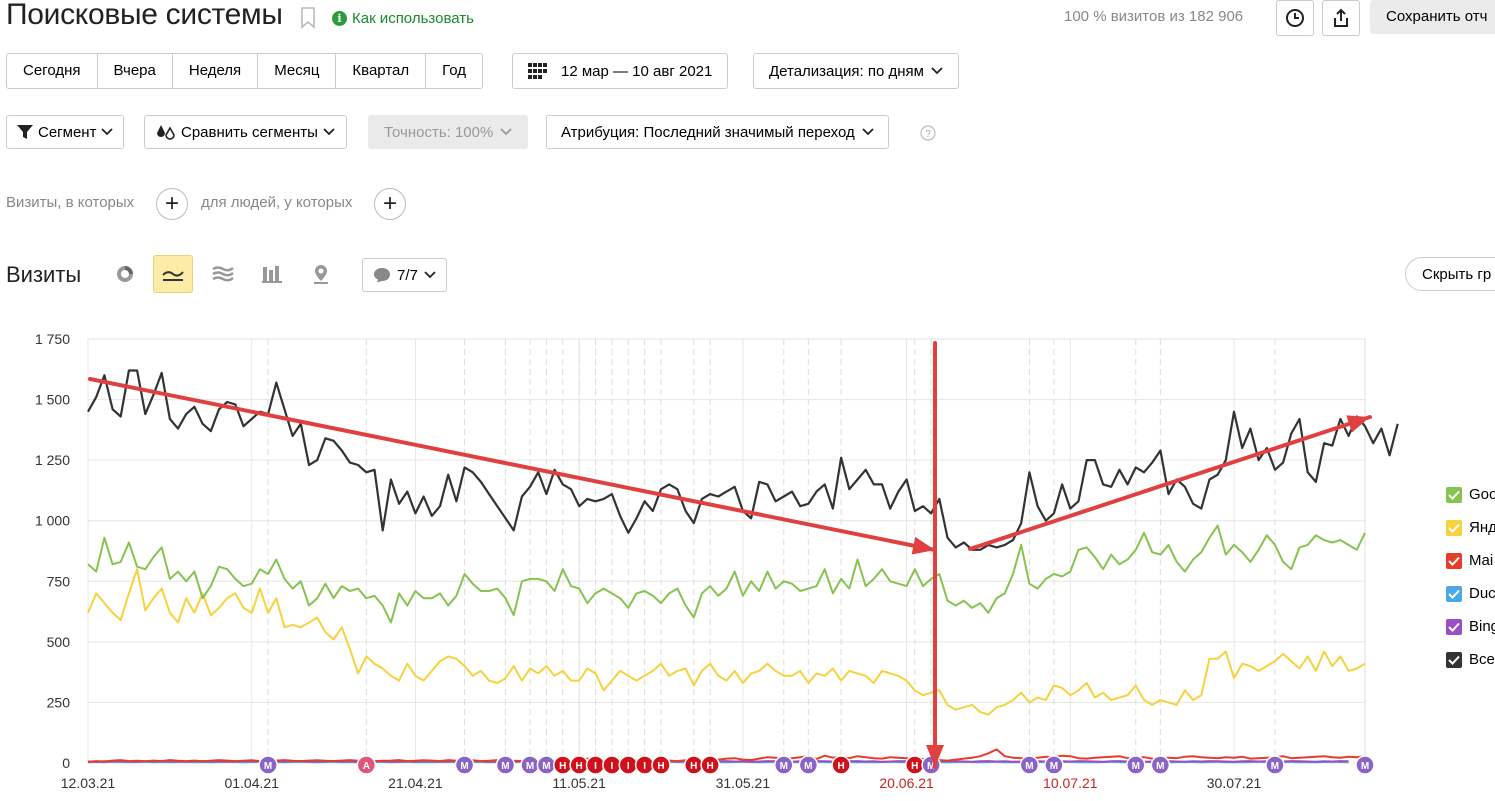 This screenshot has height=801, width=1495. I want to click on x-tick-label: 31.05.21, so click(743, 783).